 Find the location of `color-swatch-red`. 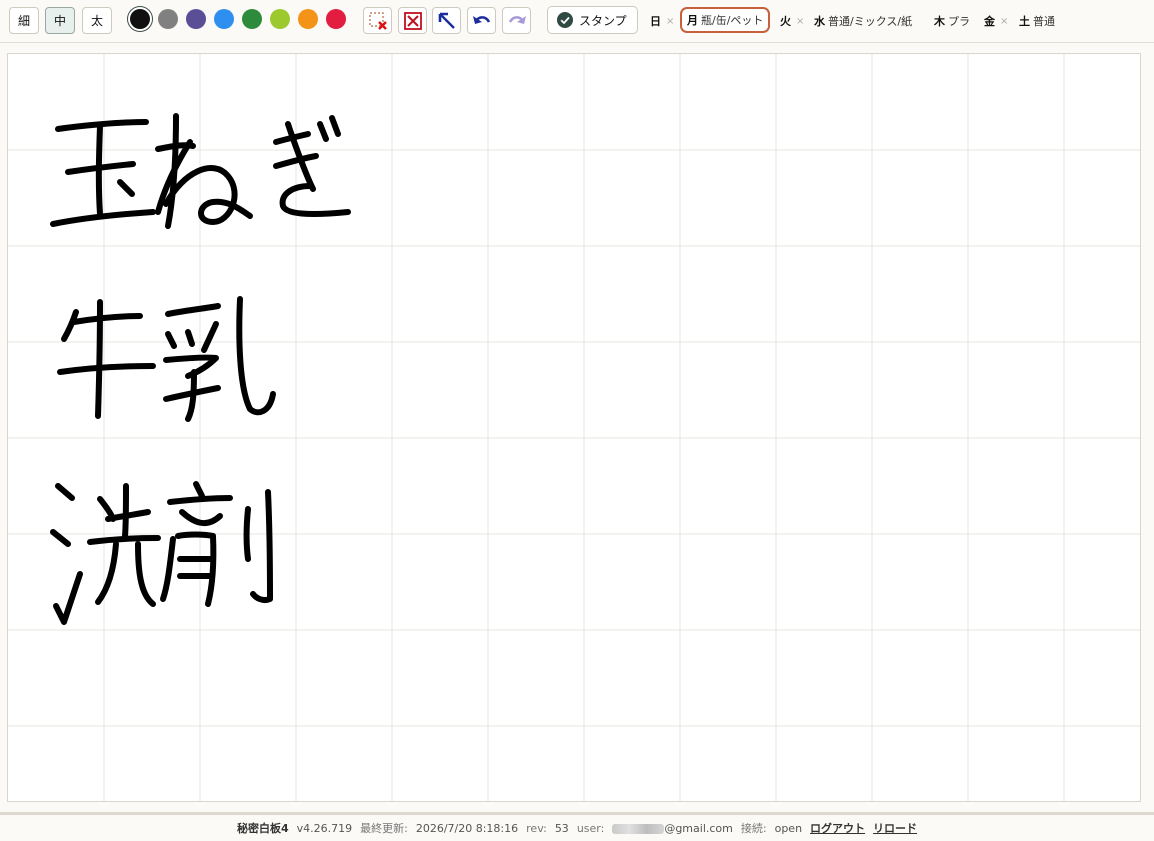

color-swatch-red is located at coordinates (336, 19).